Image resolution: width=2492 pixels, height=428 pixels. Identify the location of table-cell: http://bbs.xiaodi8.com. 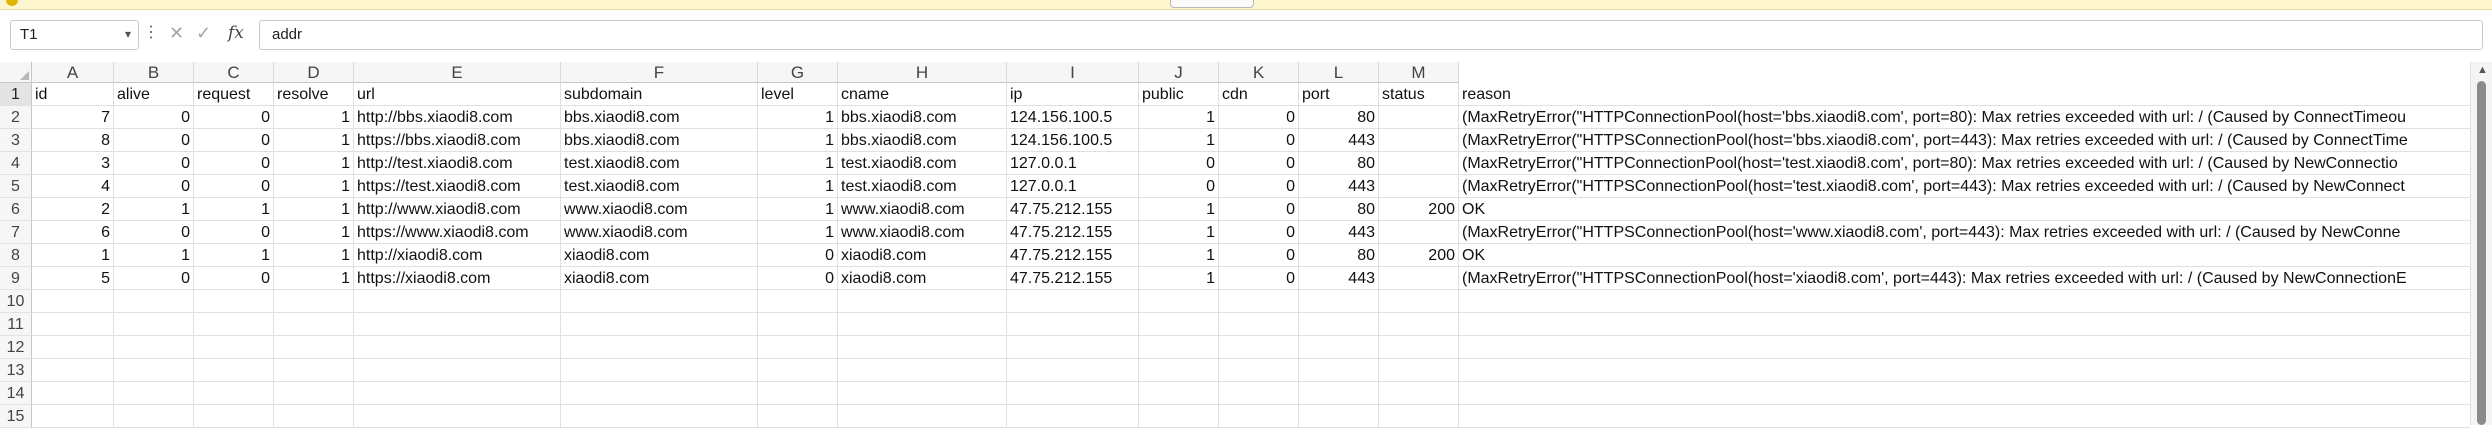
(457, 117).